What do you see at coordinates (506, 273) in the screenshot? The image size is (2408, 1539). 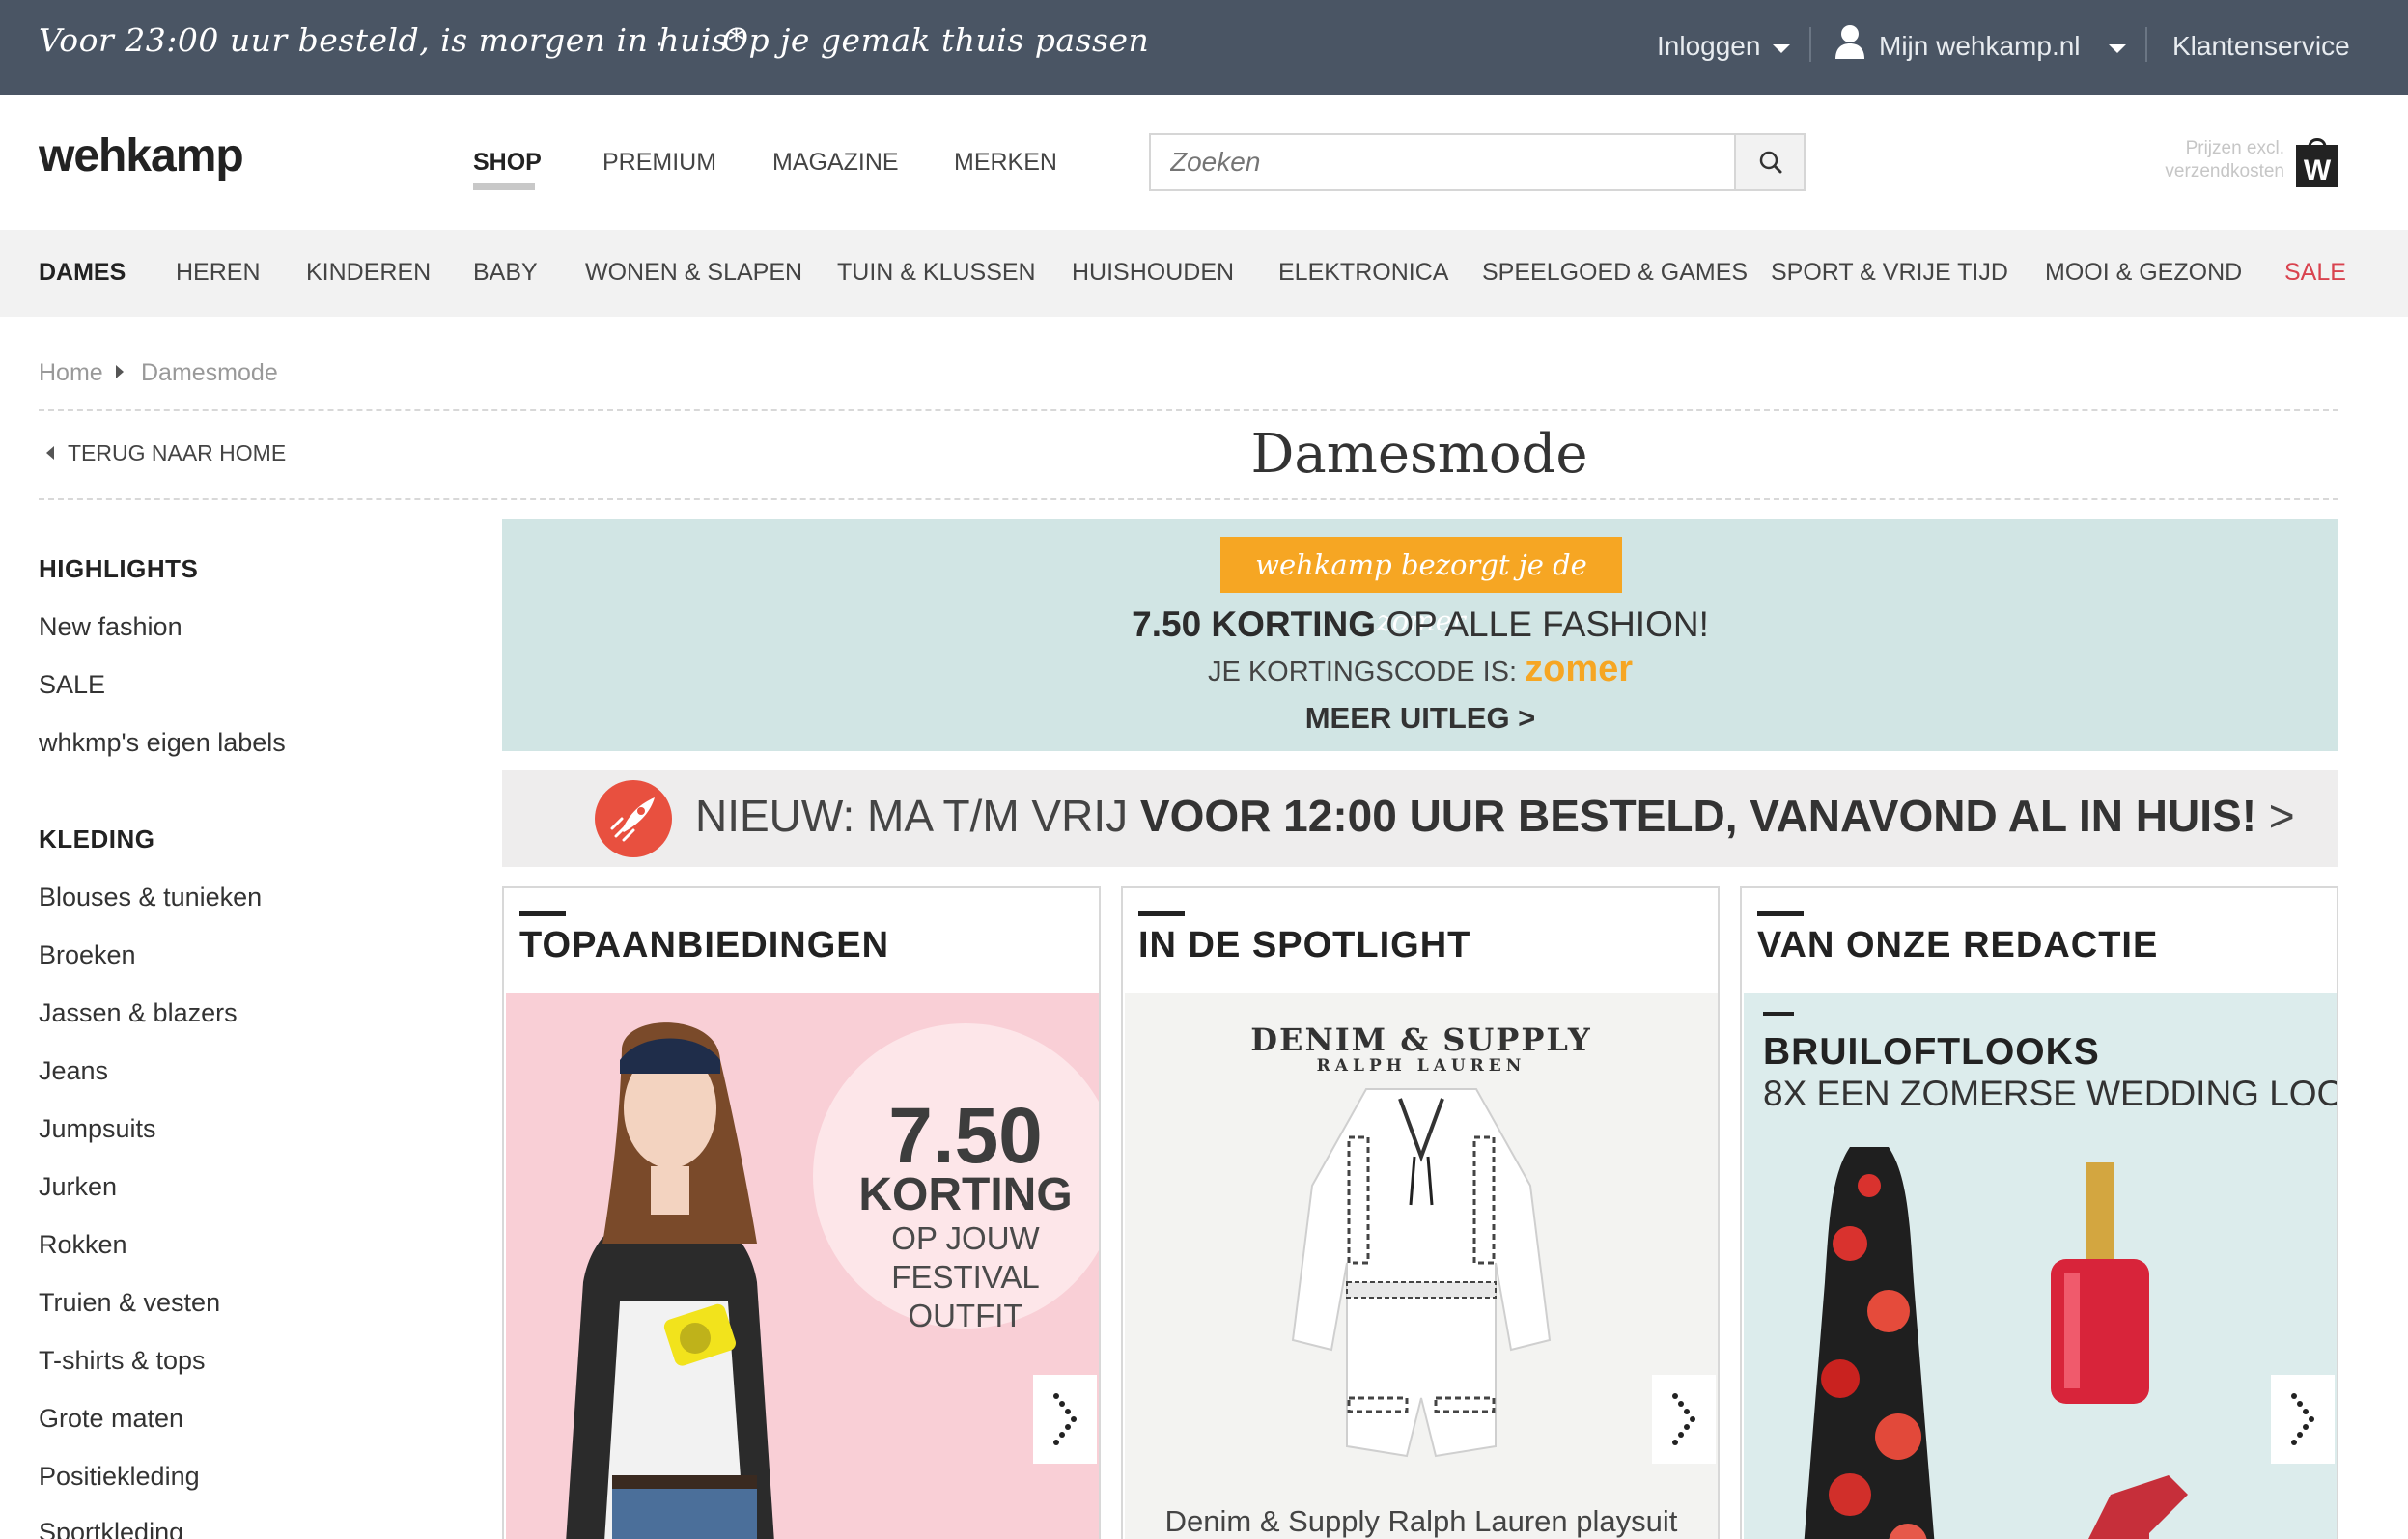 I see `category-baby: BABY` at bounding box center [506, 273].